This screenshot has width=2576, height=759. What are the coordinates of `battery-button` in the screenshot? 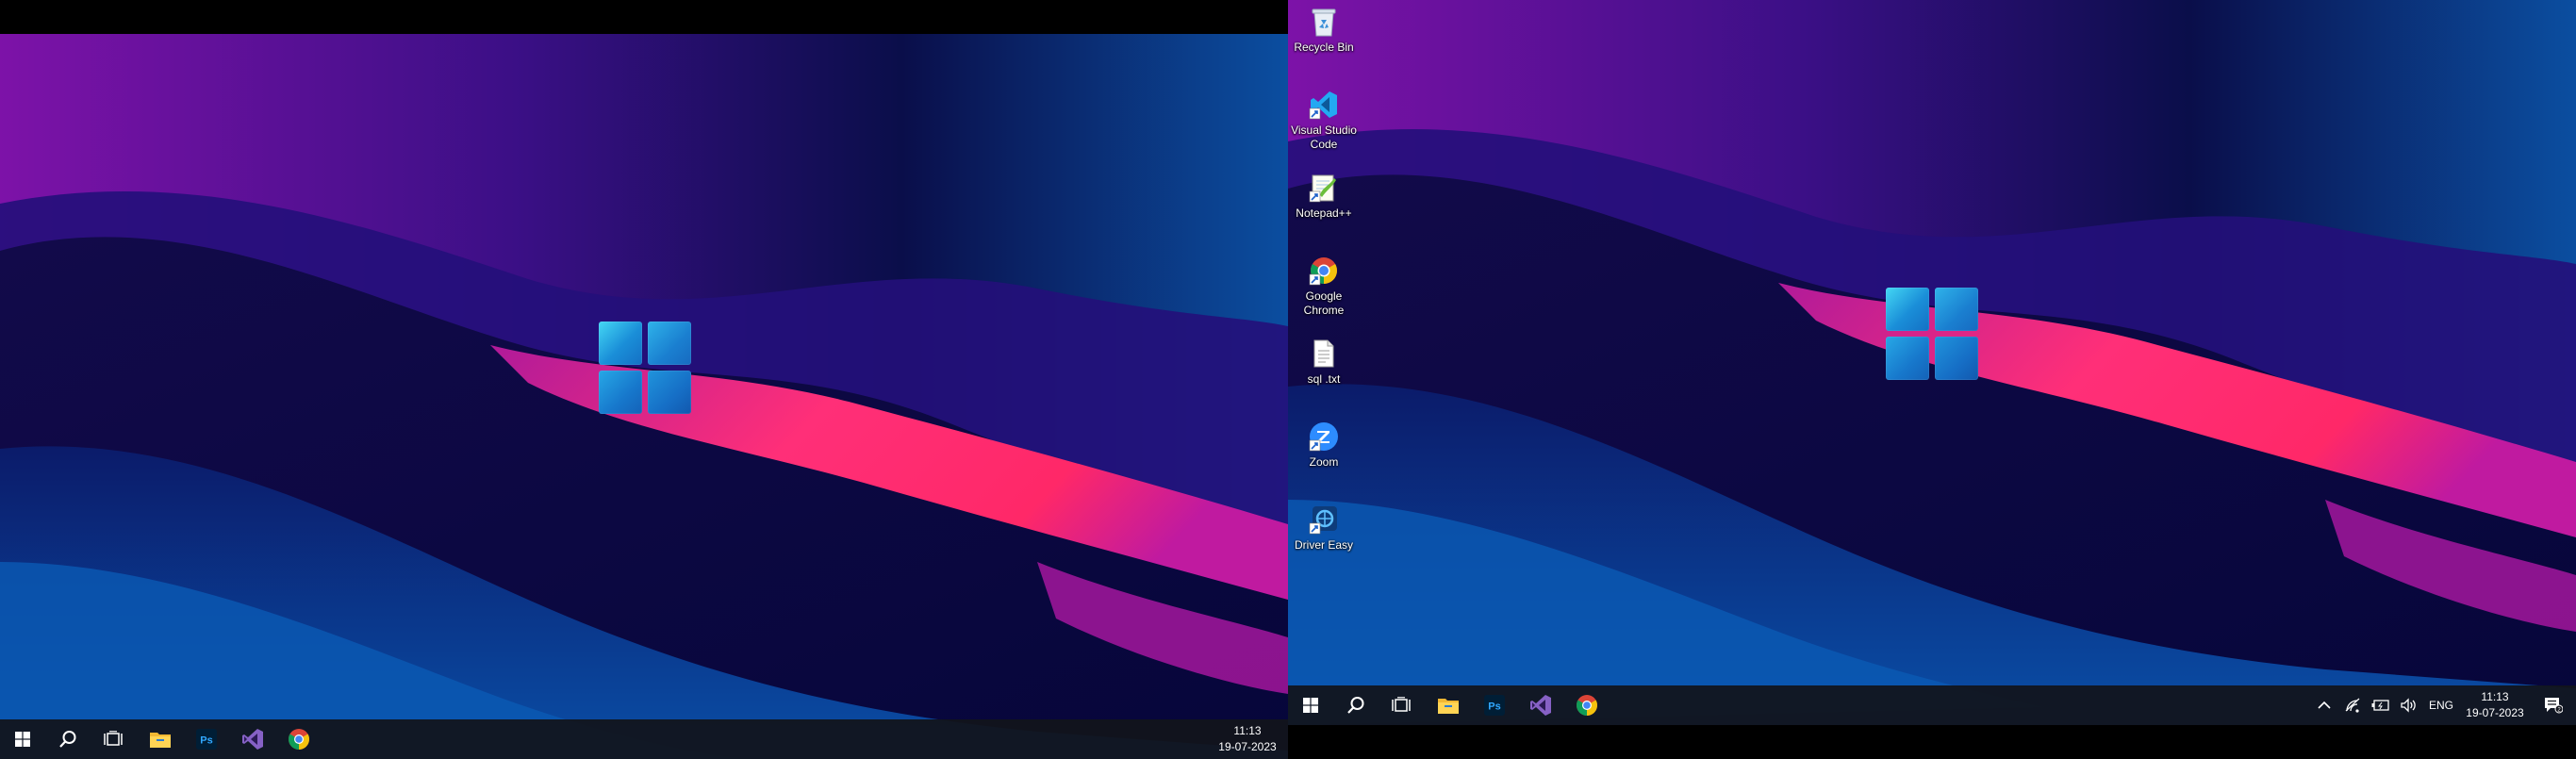 It's located at (2381, 705).